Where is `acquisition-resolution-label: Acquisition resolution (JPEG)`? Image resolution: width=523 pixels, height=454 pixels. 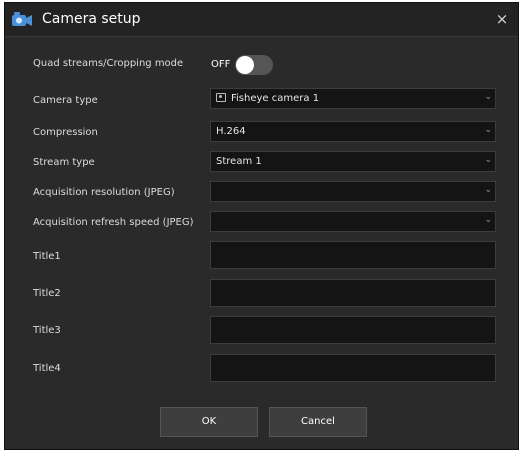 acquisition-resolution-label: Acquisition resolution (JPEG) is located at coordinates (104, 192).